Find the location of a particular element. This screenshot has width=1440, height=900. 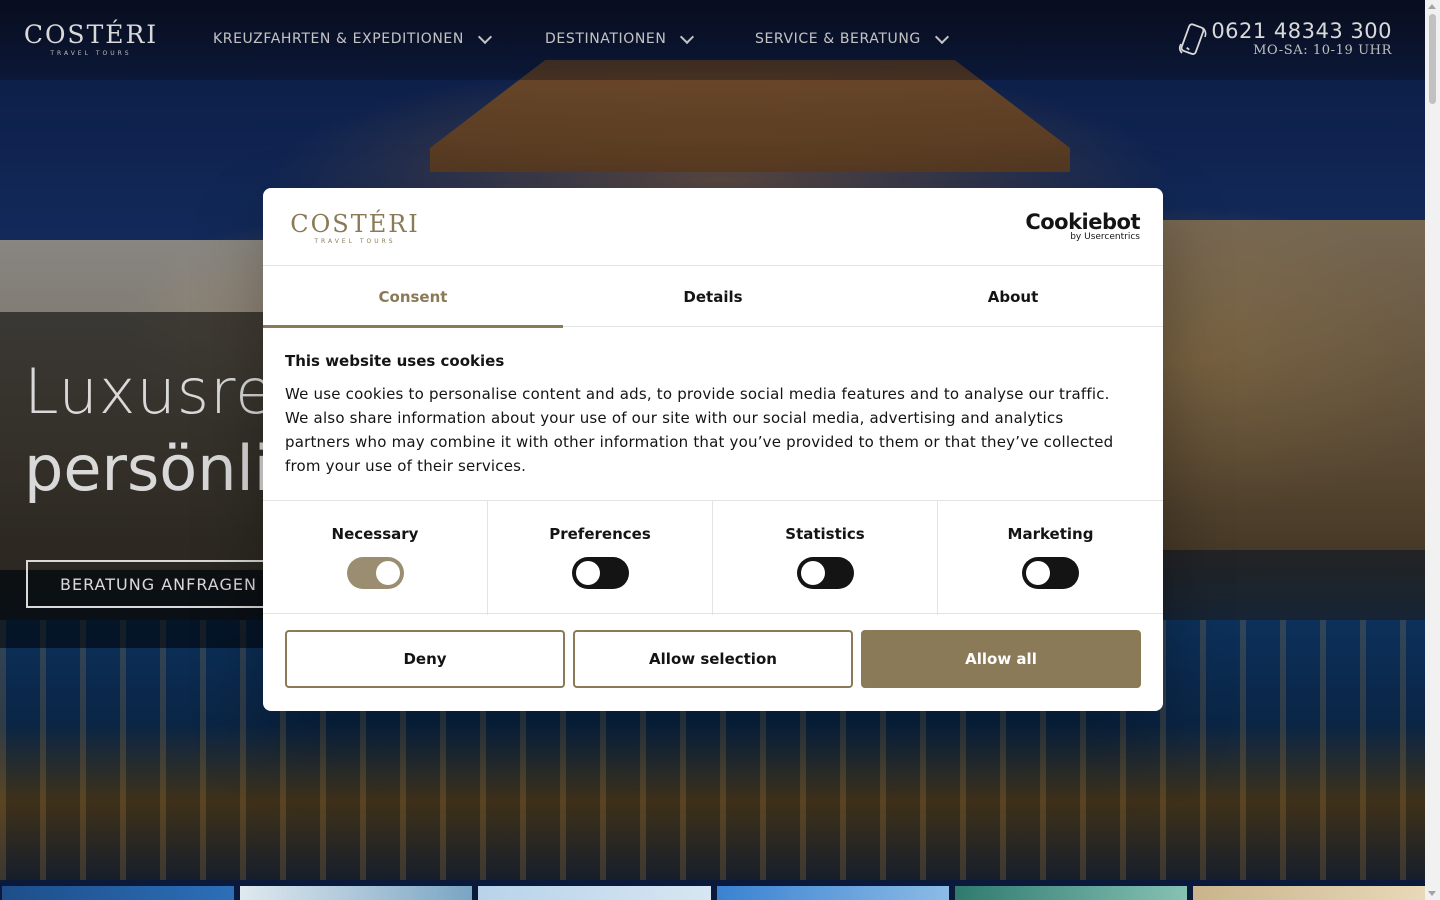

scroll-down-arrow-icon is located at coordinates (1432, 893).